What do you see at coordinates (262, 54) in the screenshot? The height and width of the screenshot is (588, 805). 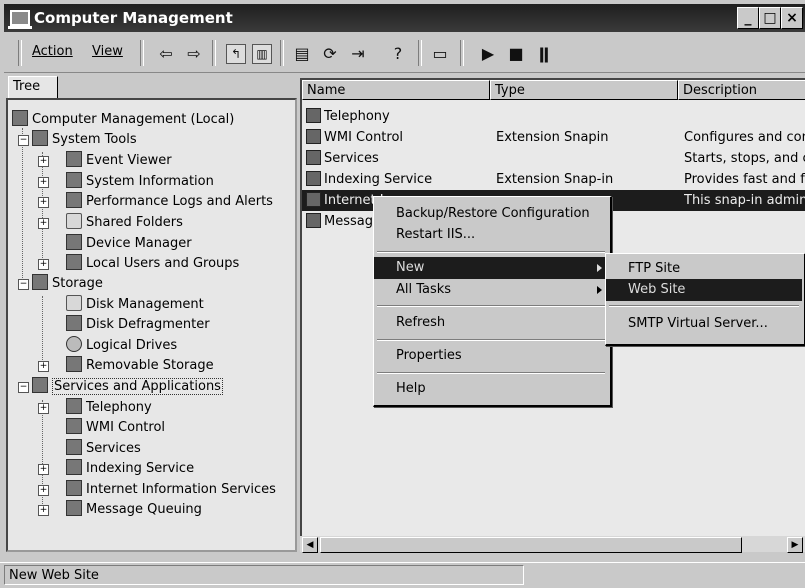 I see `show-hide-tree-icon: ▥` at bounding box center [262, 54].